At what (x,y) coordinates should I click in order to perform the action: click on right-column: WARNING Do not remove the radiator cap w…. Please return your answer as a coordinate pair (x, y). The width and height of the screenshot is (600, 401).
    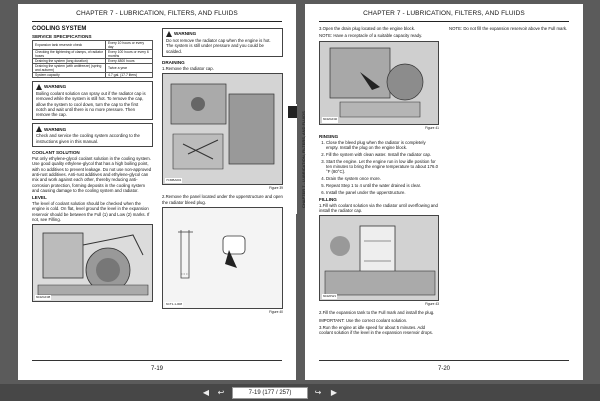
    Looking at the image, I should click on (222, 172).